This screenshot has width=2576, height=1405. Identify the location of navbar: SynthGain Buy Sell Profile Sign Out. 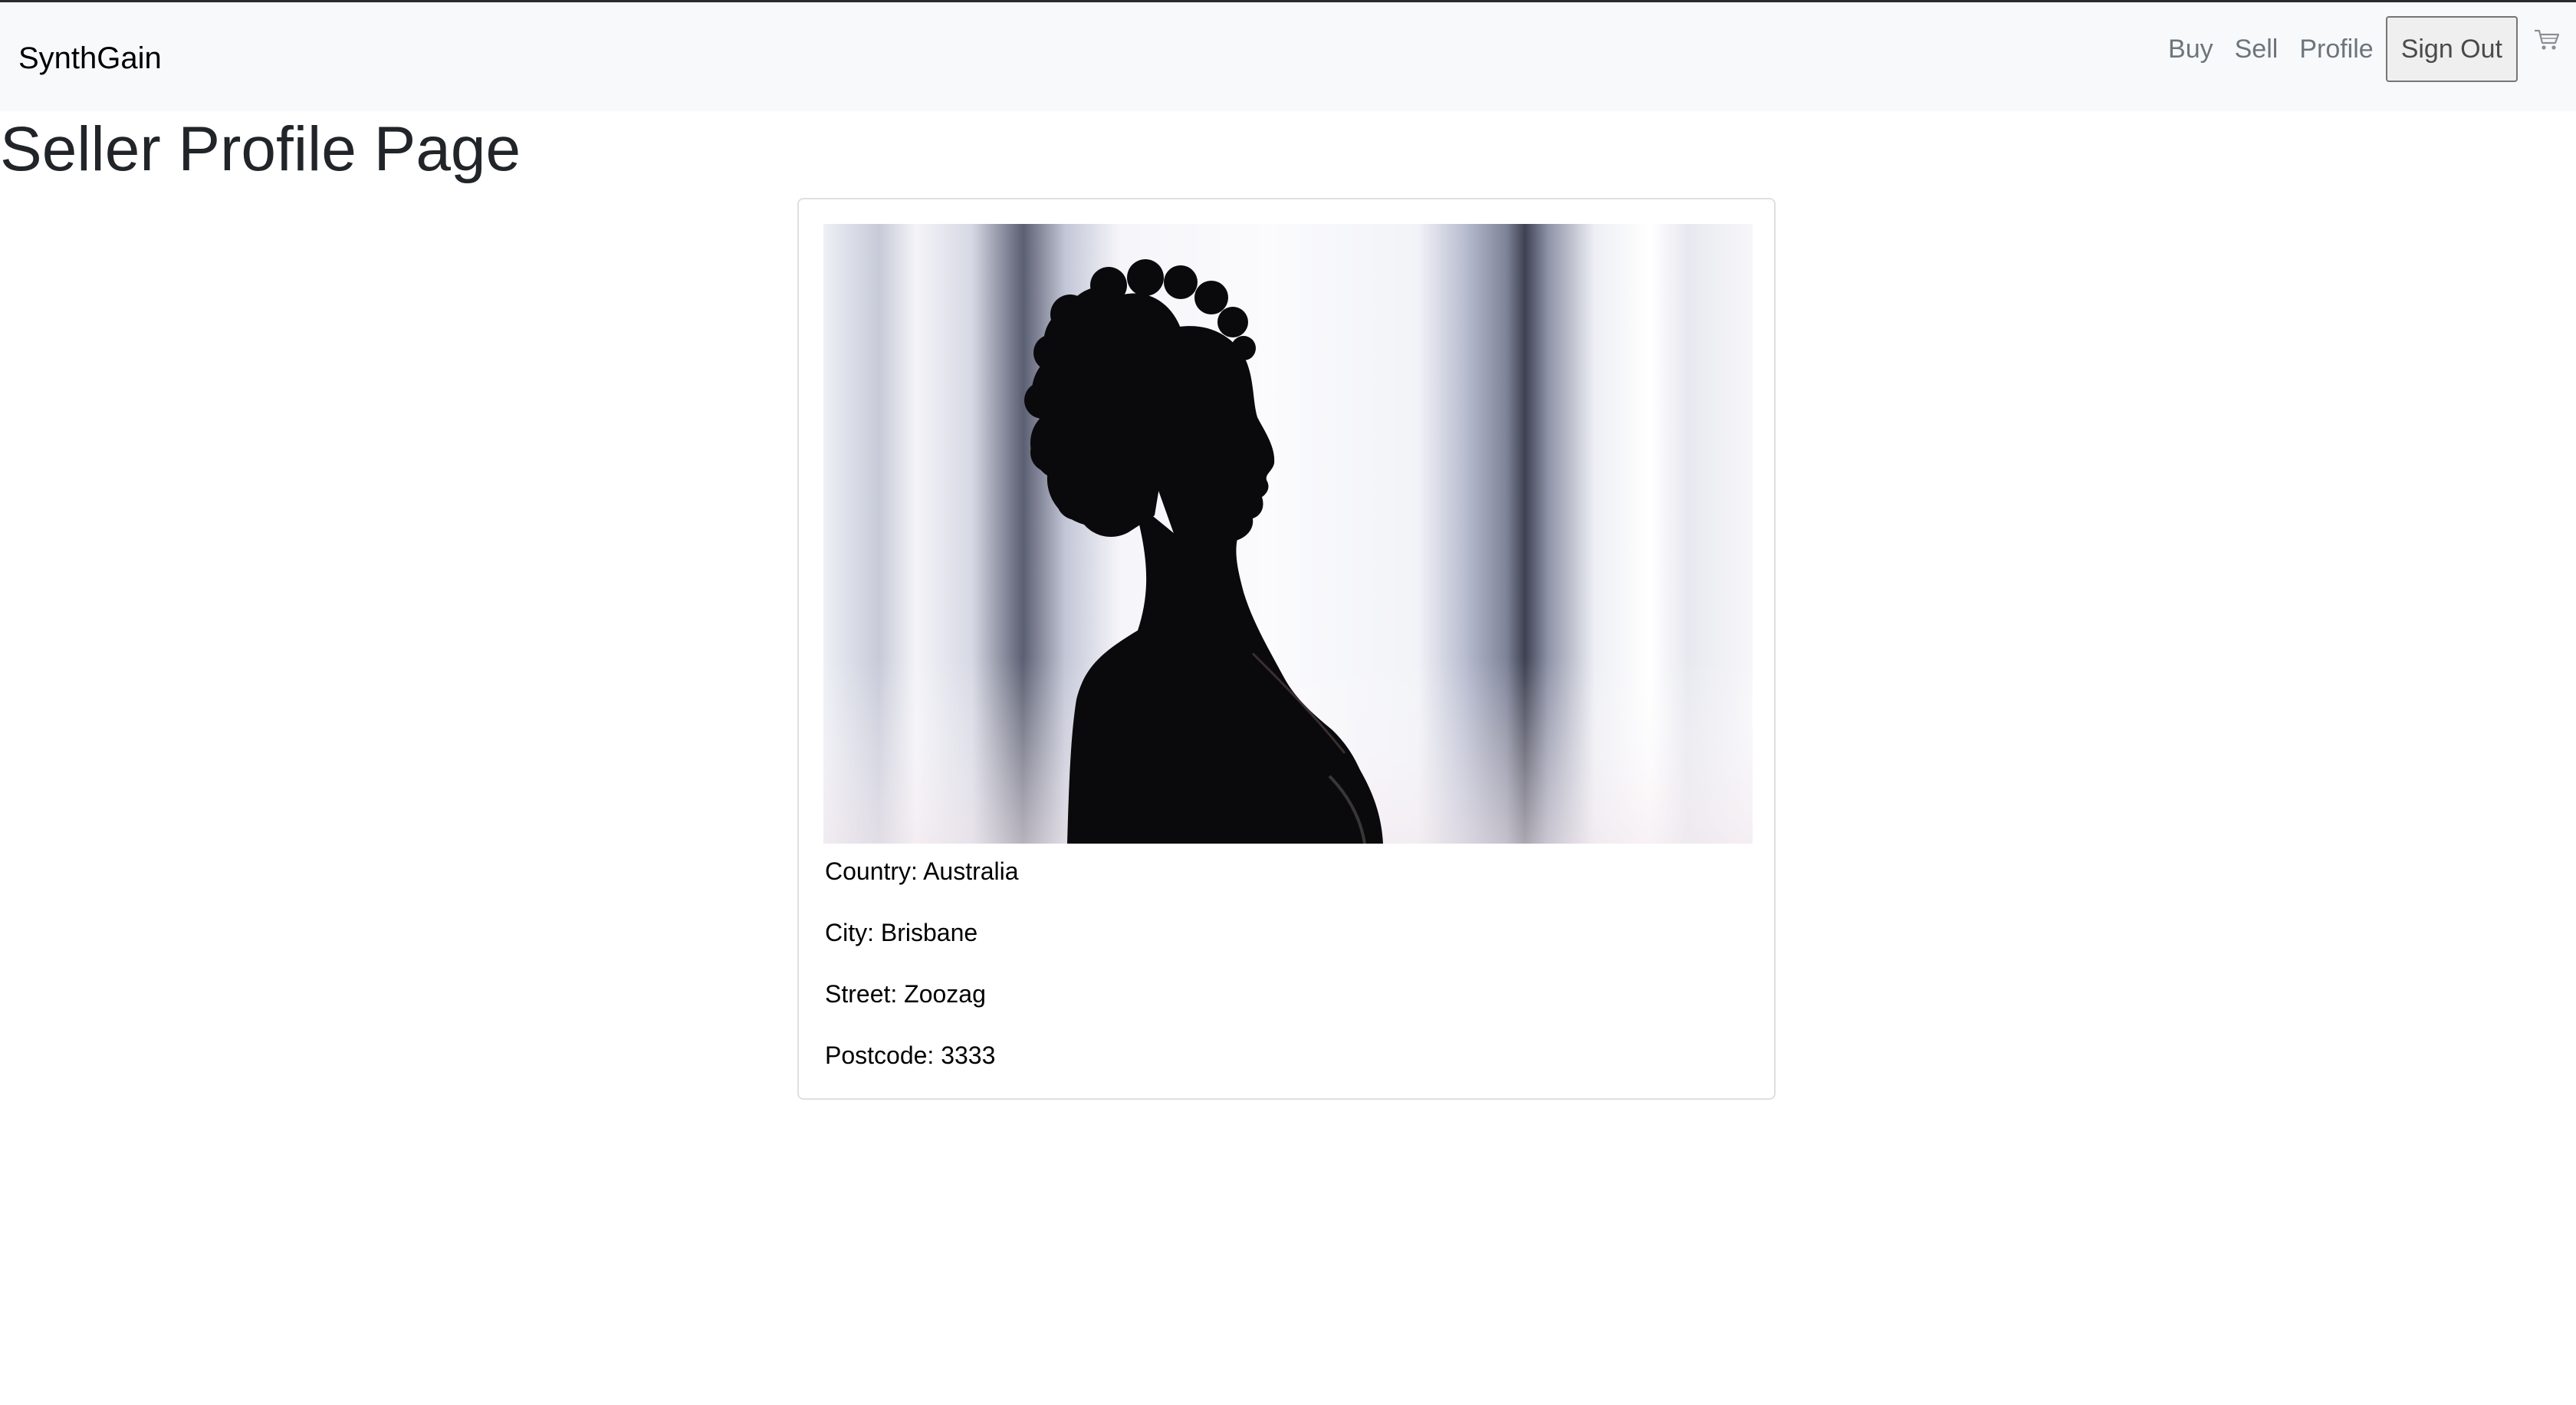
(1288, 57).